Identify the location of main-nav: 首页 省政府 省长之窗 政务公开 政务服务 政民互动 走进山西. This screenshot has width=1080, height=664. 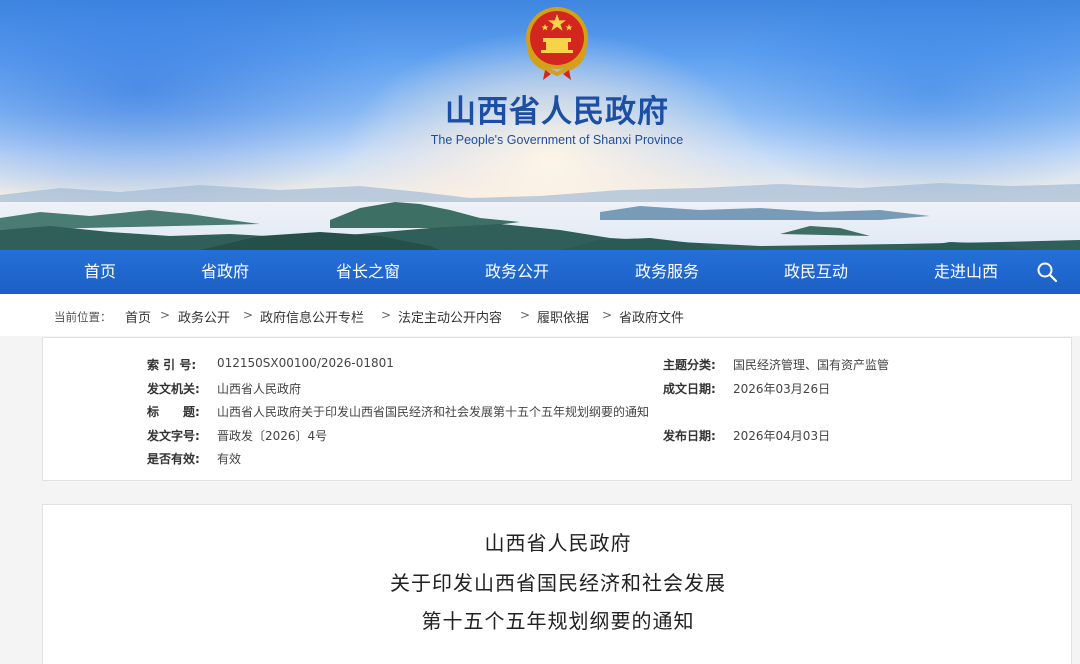
(540, 272).